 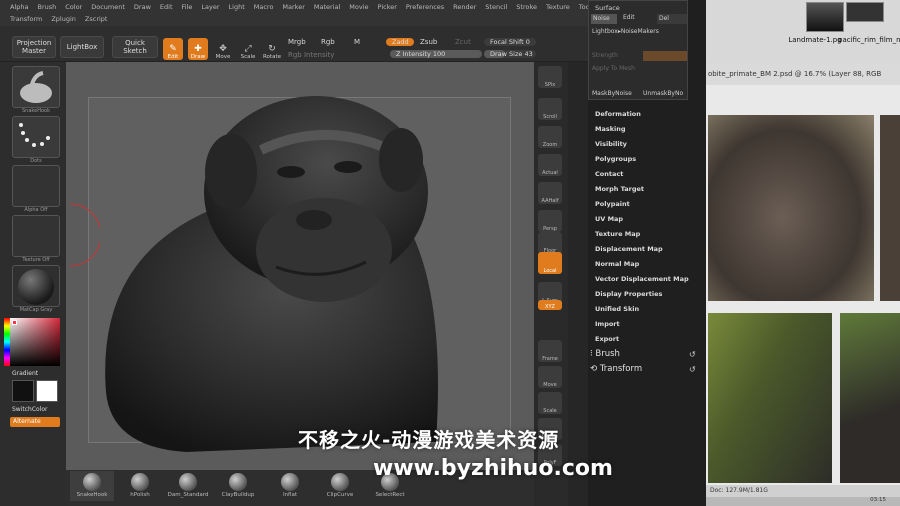 I want to click on alpha-thumbnail, so click(x=36, y=186).